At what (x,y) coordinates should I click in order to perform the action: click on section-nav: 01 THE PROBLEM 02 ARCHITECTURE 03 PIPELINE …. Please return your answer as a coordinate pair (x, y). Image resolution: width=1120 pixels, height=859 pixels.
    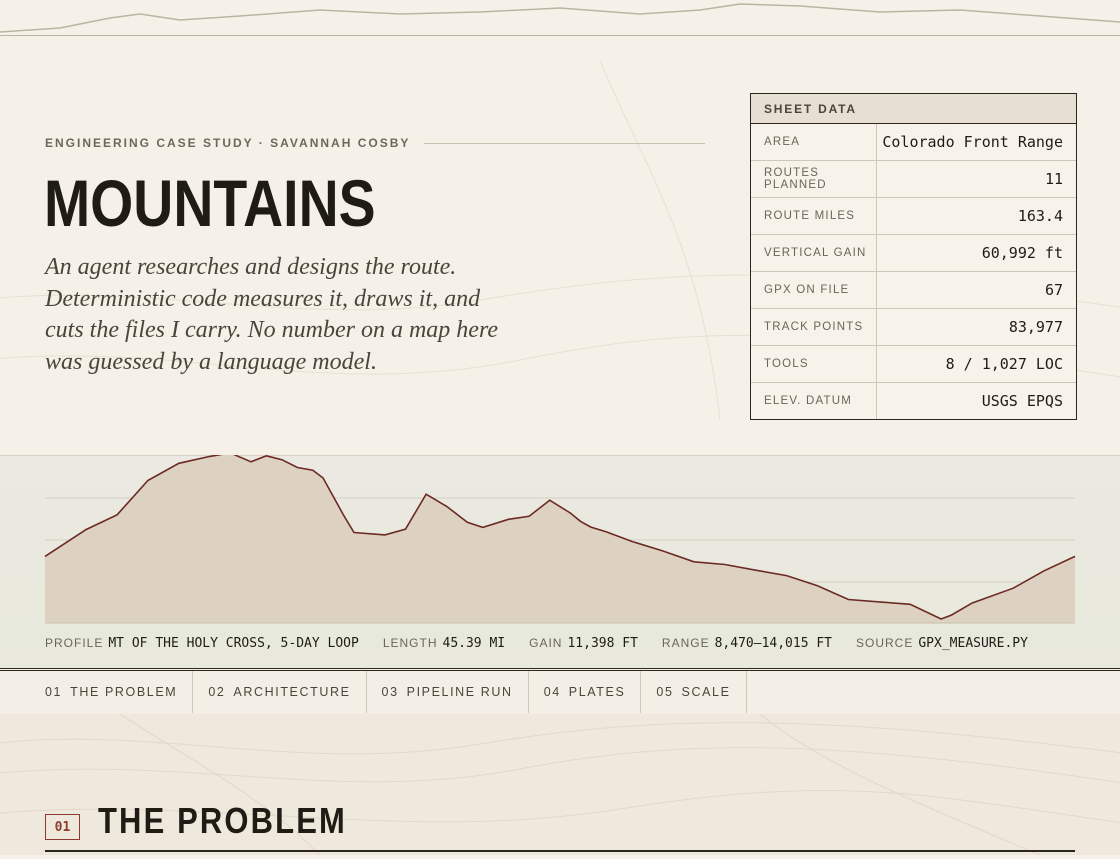
    Looking at the image, I should click on (560, 692).